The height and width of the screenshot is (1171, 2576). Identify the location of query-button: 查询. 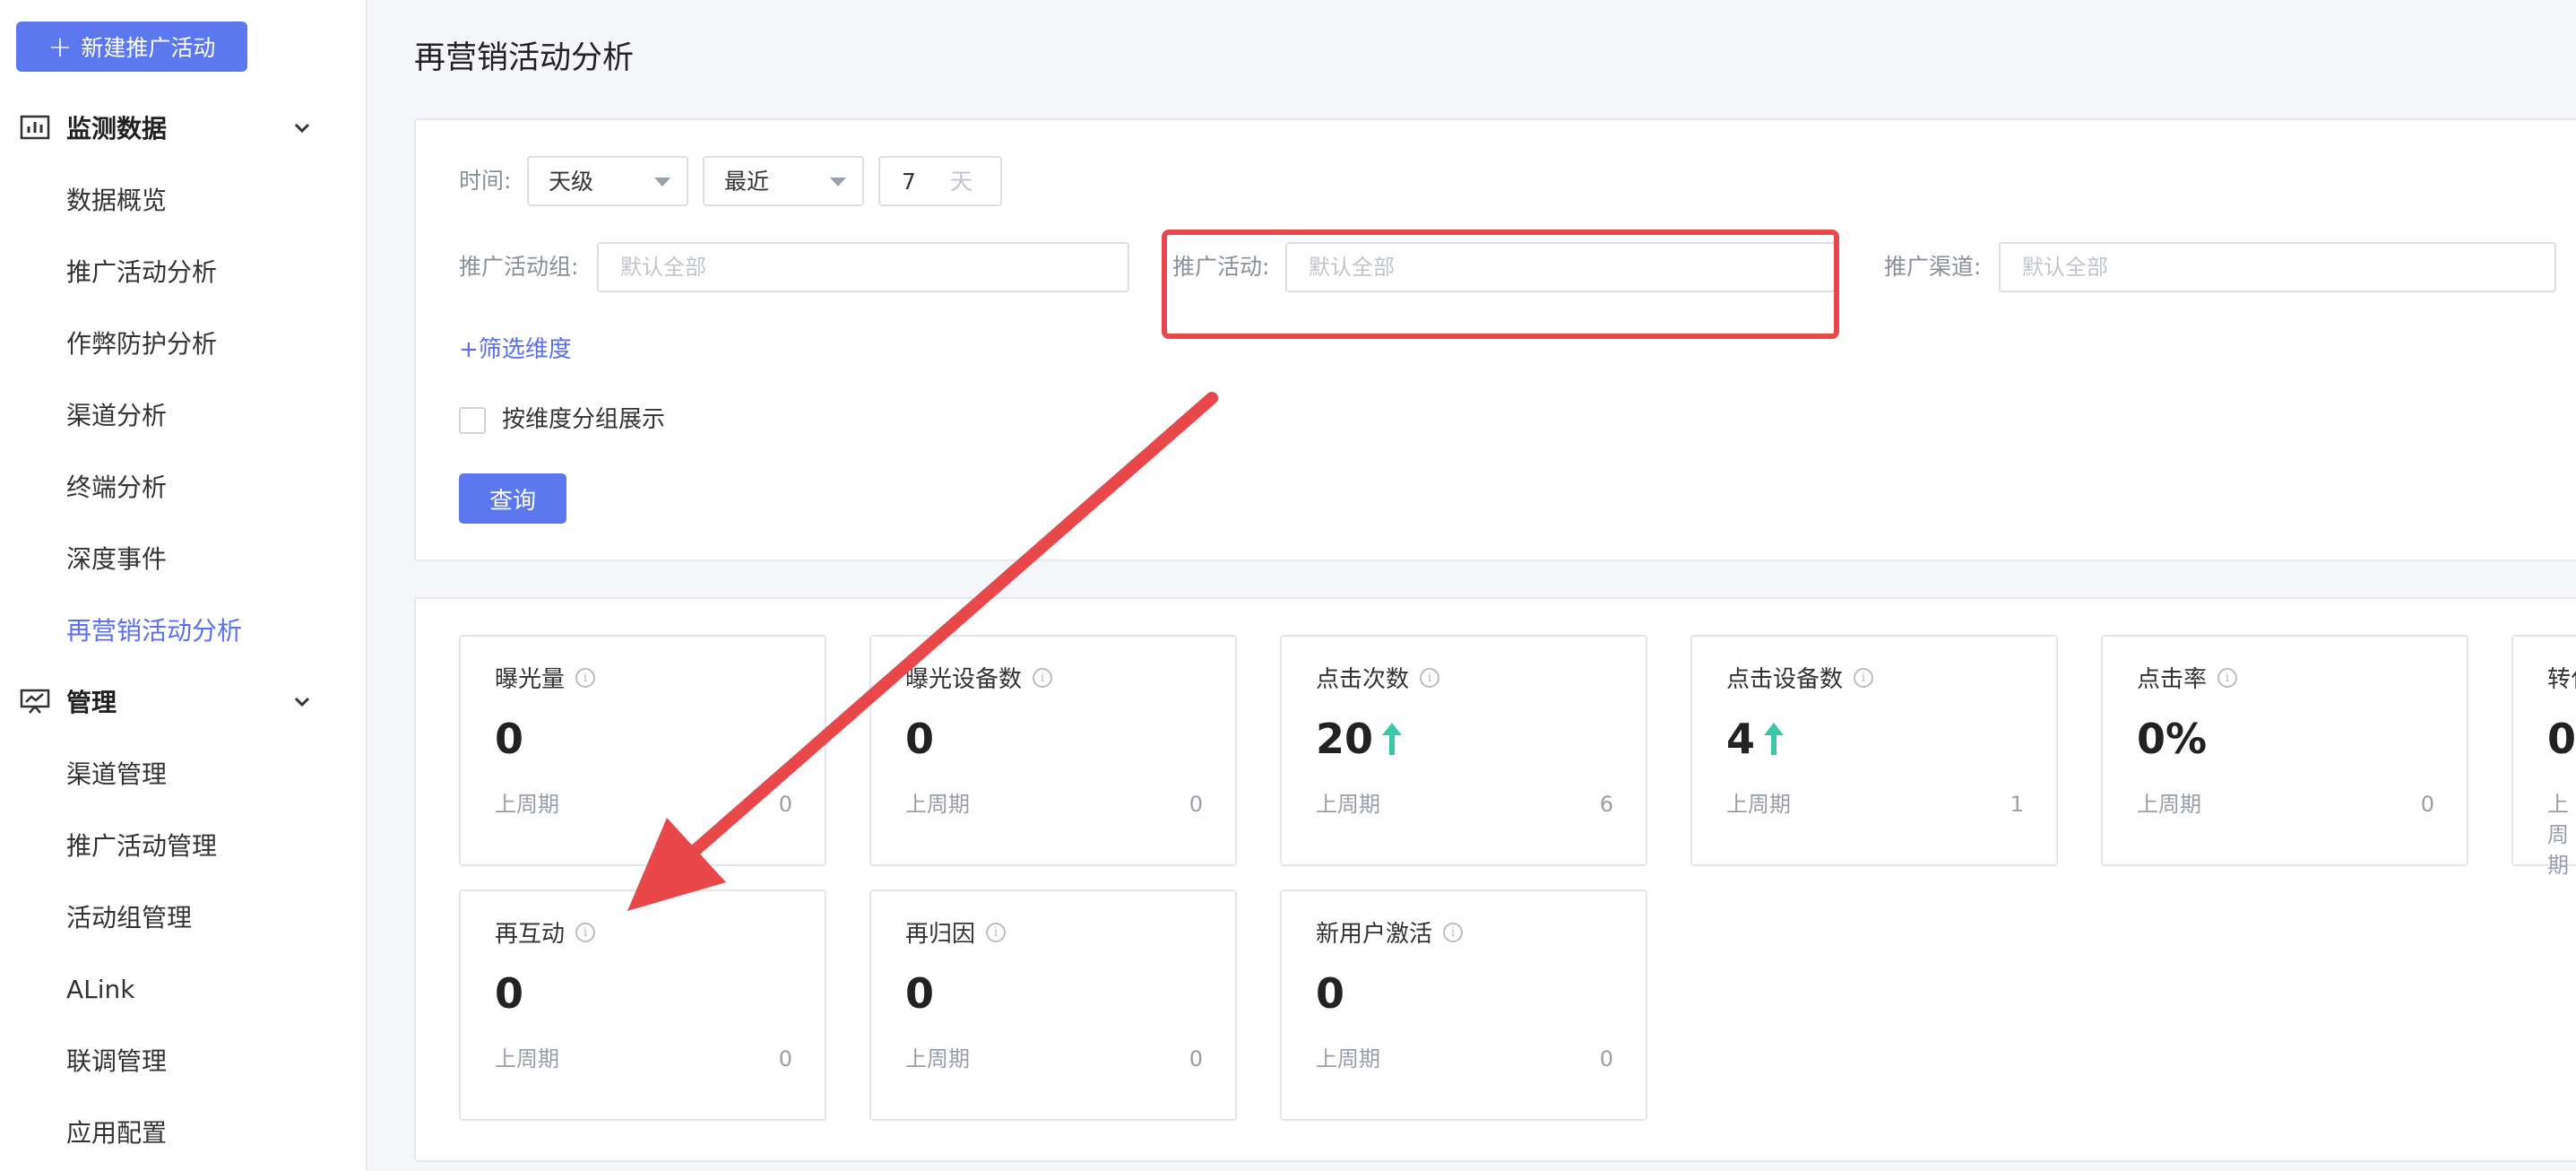
(512, 498).